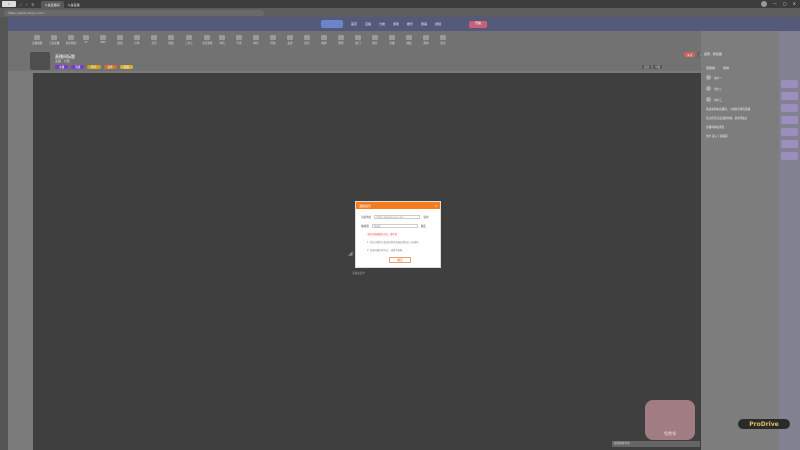 The width and height of the screenshot is (800, 450). I want to click on report-button: 举报, so click(658, 67).